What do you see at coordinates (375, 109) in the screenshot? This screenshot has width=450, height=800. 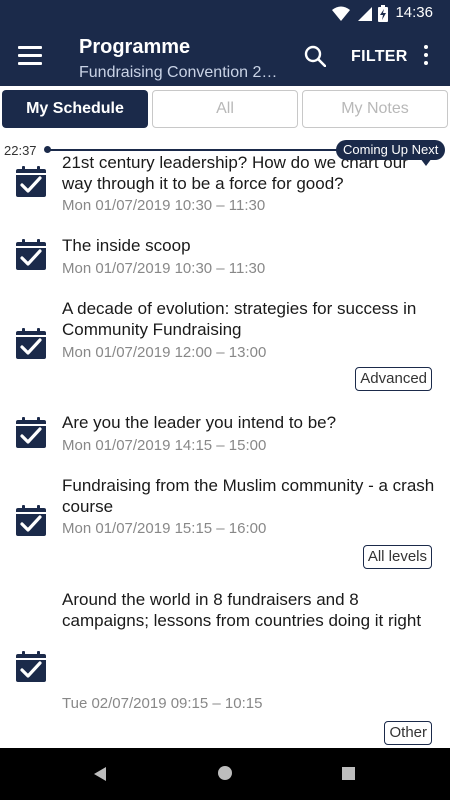 I see `tab-my-notes: My Notes` at bounding box center [375, 109].